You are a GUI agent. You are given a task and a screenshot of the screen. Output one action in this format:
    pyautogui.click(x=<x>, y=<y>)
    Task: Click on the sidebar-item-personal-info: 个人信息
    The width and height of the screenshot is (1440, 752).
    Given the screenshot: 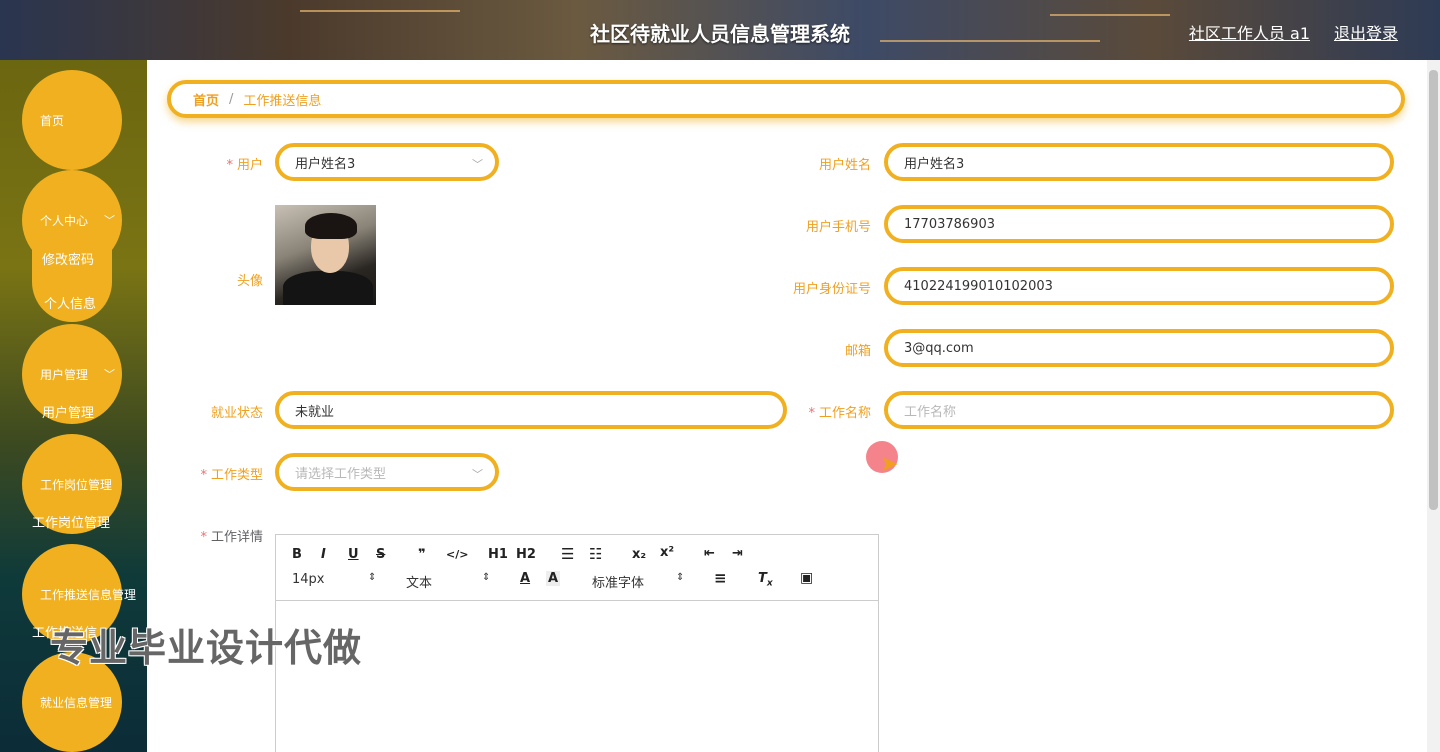 What is the action you would take?
    pyautogui.click(x=70, y=302)
    